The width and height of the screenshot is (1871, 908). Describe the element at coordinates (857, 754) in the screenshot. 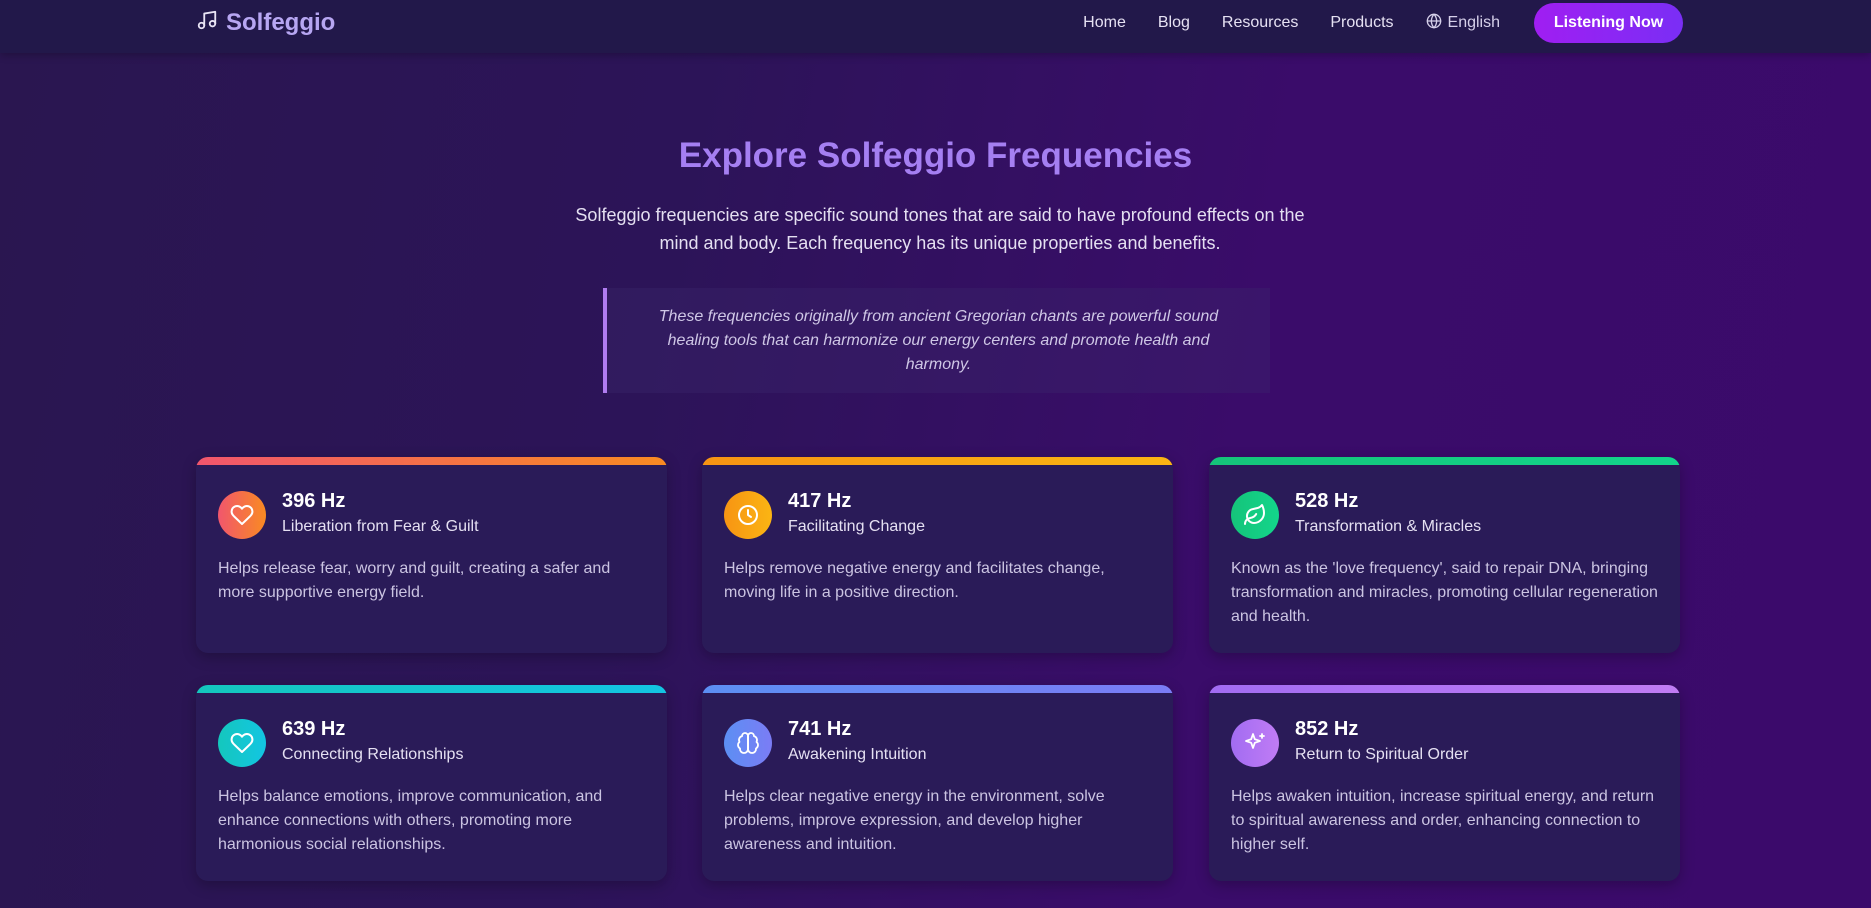

I see `card-title: Awakening Intuition` at that location.